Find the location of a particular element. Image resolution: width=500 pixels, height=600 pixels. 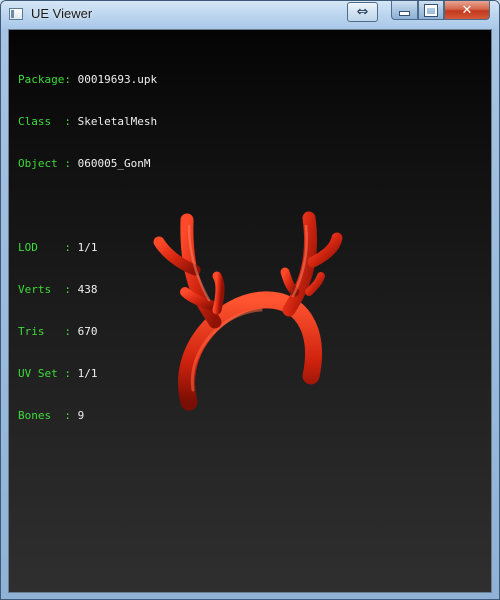

close-button: ✕ is located at coordinates (467, 10).